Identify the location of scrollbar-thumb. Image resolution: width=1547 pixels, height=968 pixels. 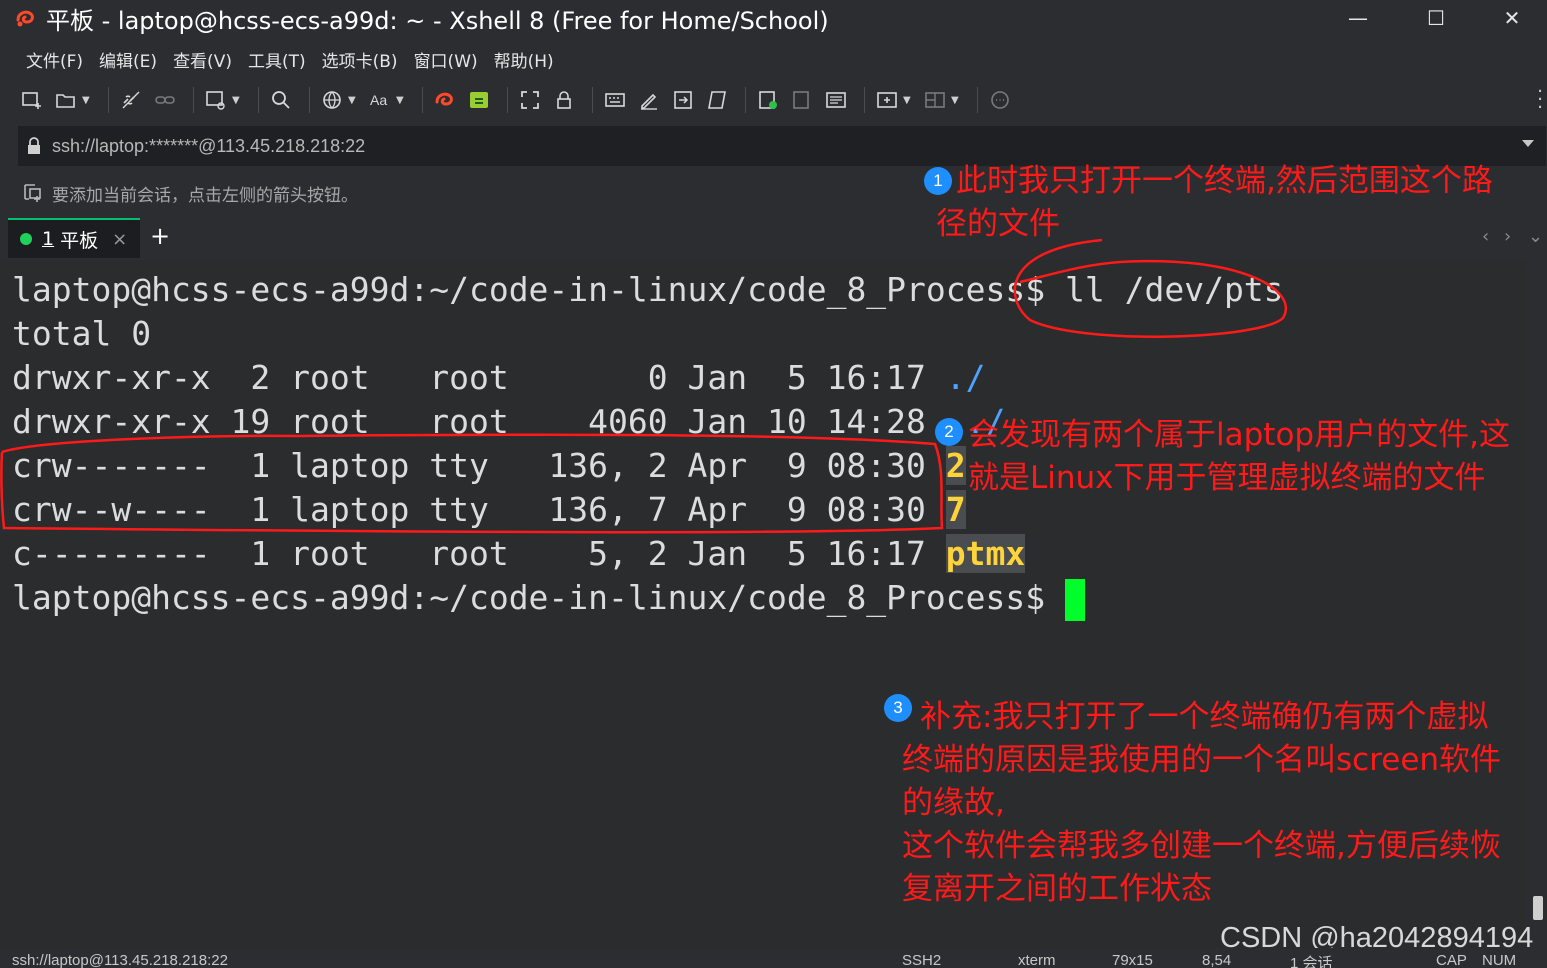
(1538, 908).